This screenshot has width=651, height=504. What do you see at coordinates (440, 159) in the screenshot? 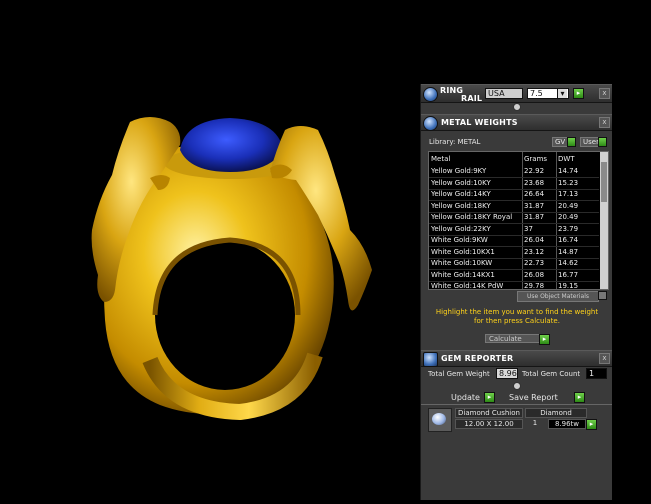
I see `column-header-metal: Metal` at bounding box center [440, 159].